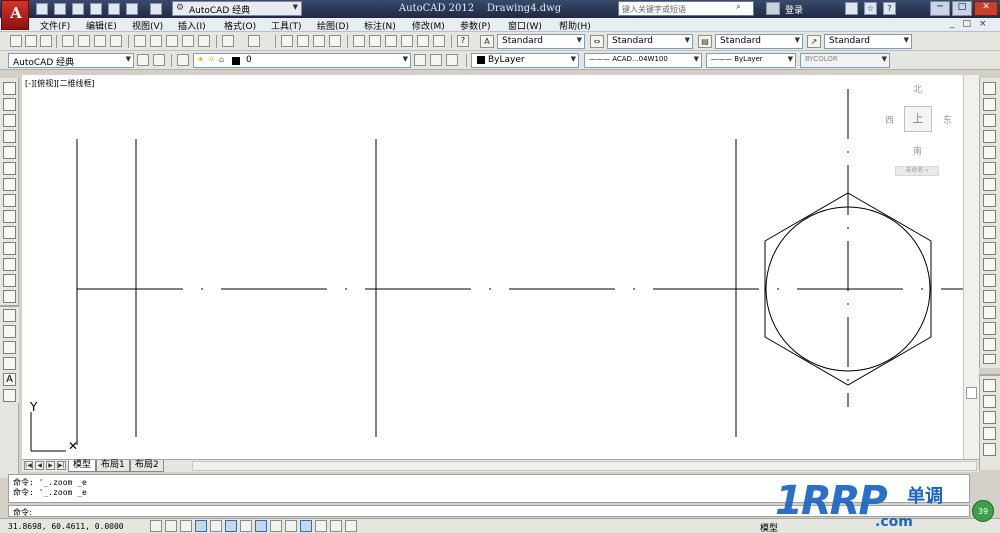 This screenshot has height=533, width=1000. What do you see at coordinates (276, 526) in the screenshot?
I see `dynamic-ucs-toggle` at bounding box center [276, 526].